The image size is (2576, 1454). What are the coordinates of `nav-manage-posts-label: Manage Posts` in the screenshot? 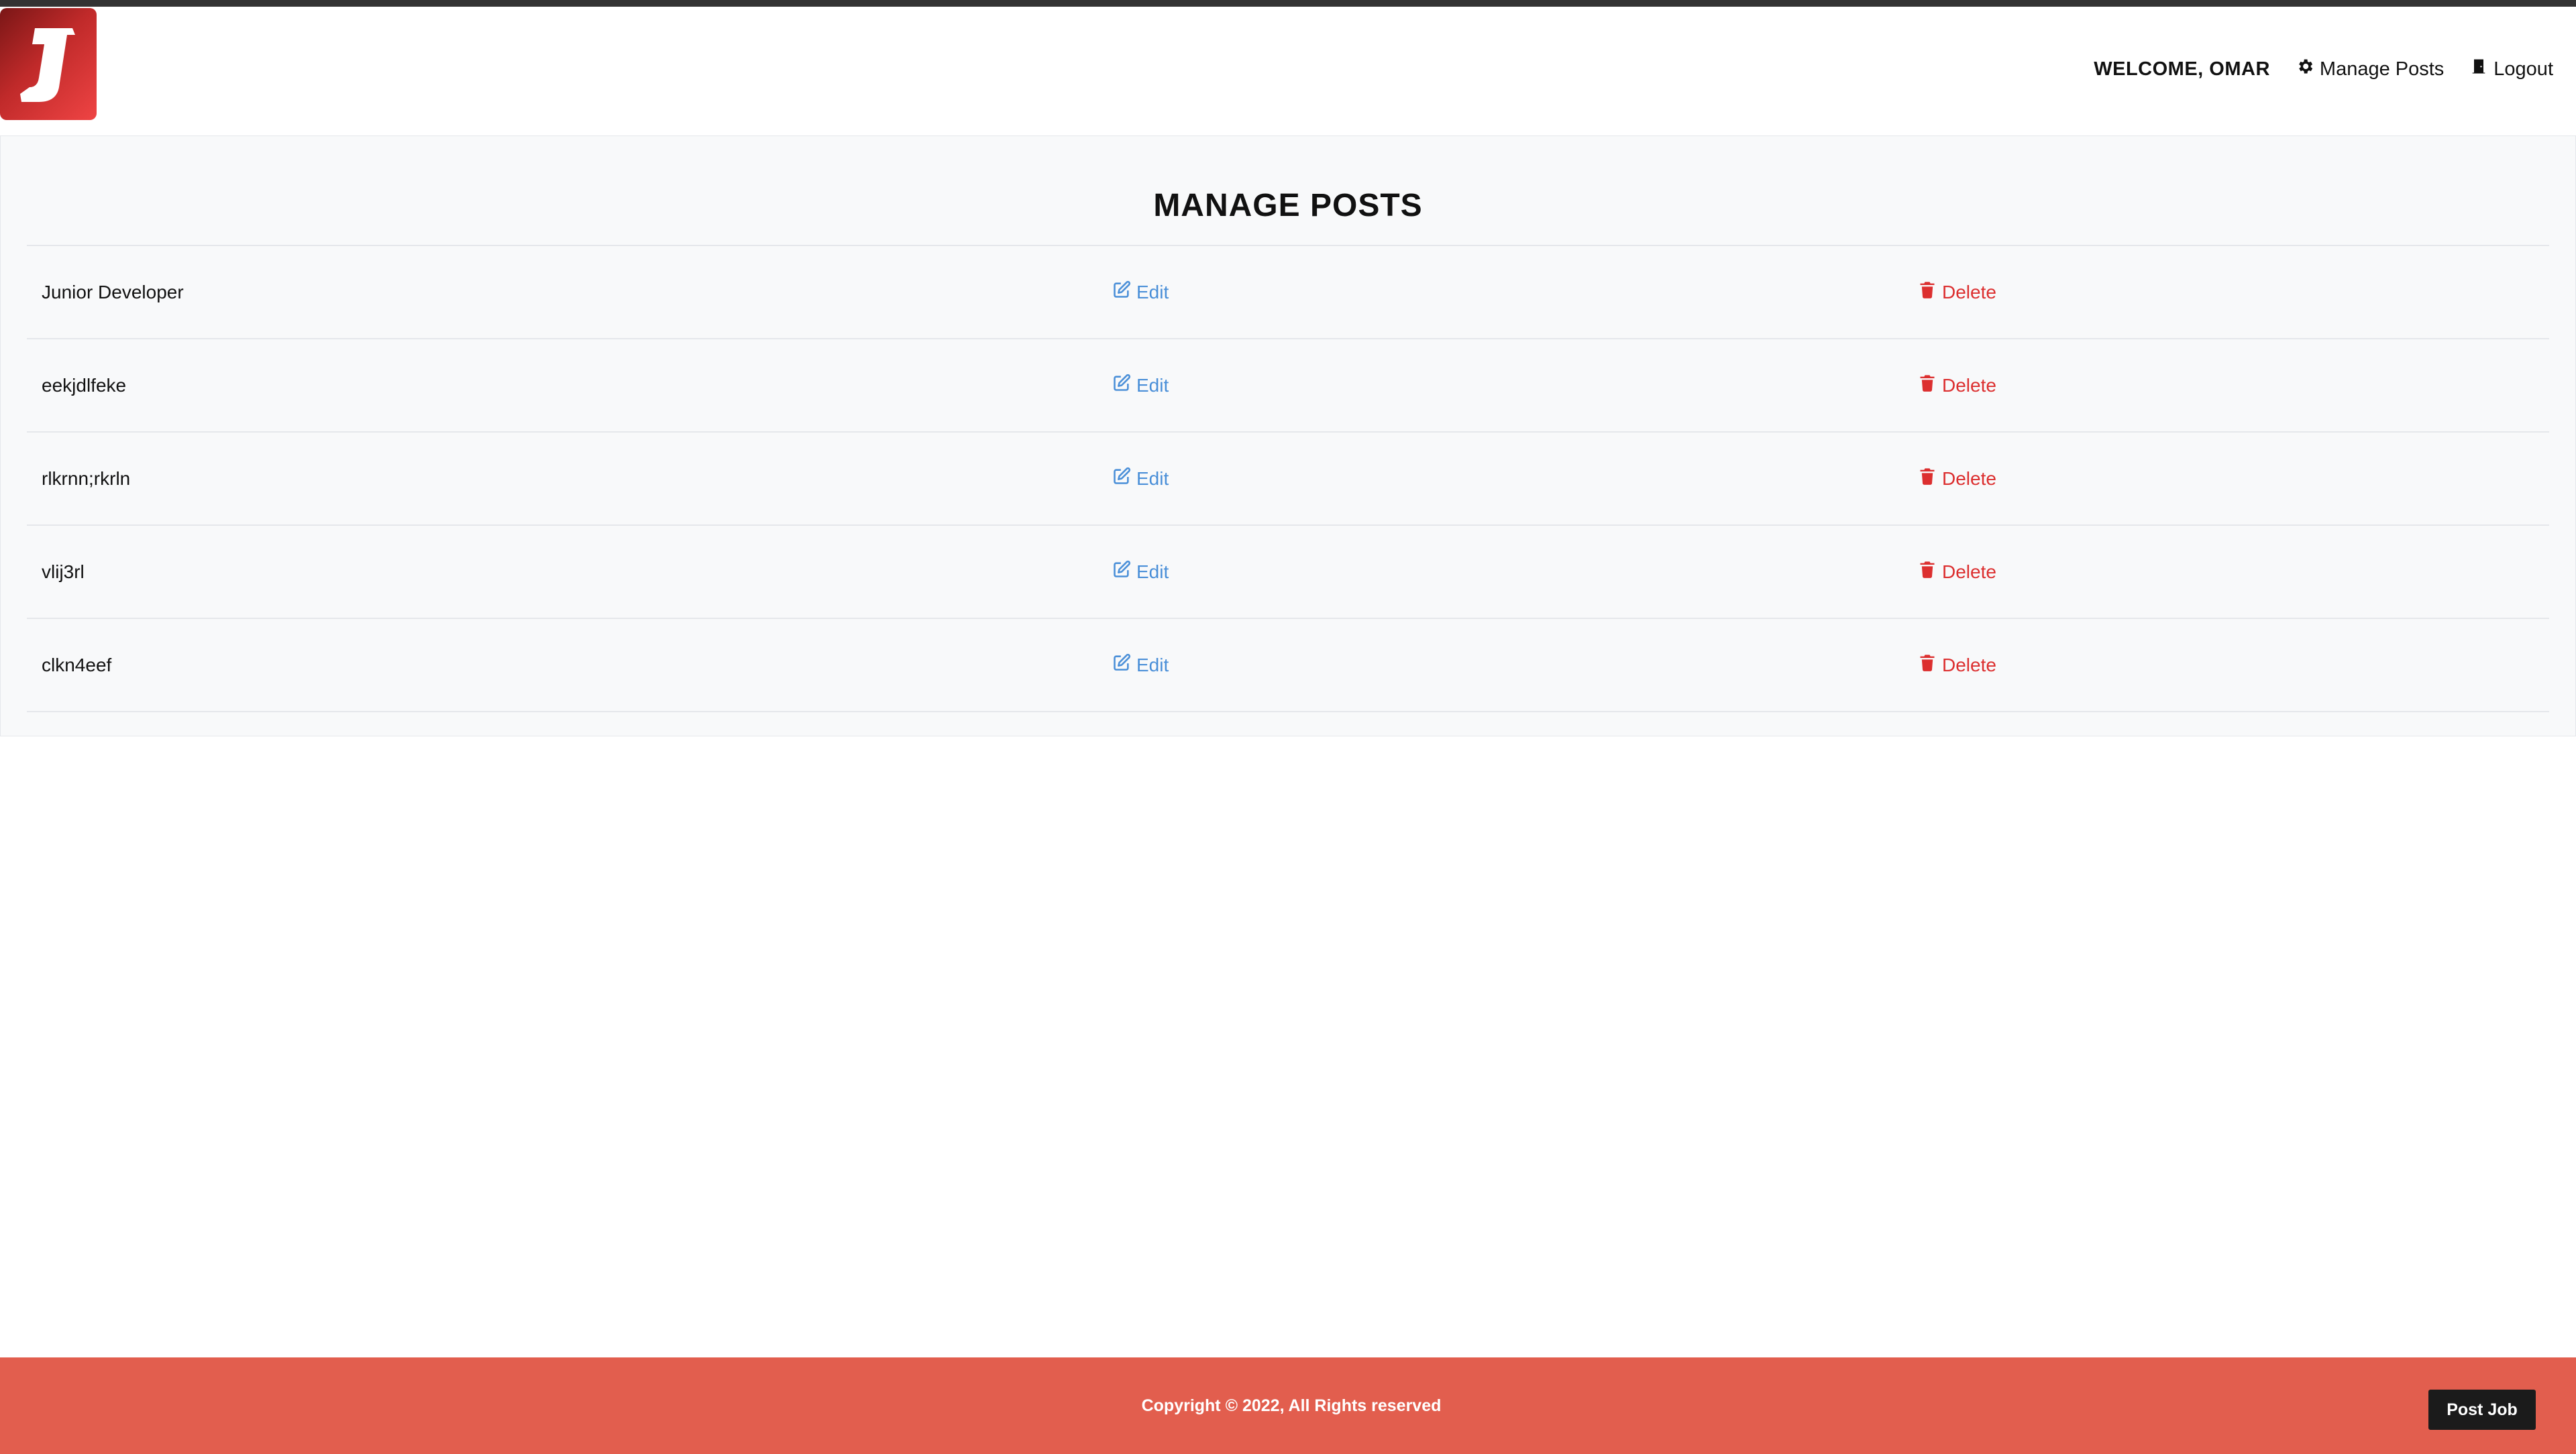 It's located at (2382, 69).